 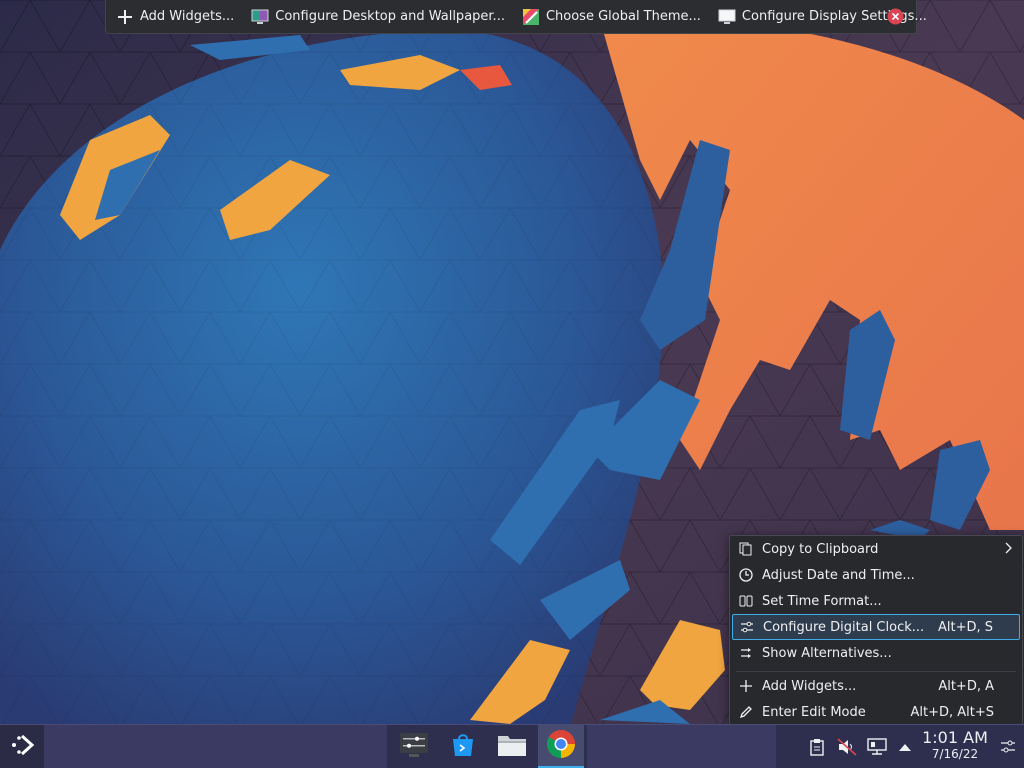 I want to click on desktop-wallpaper-icon, so click(x=260, y=17).